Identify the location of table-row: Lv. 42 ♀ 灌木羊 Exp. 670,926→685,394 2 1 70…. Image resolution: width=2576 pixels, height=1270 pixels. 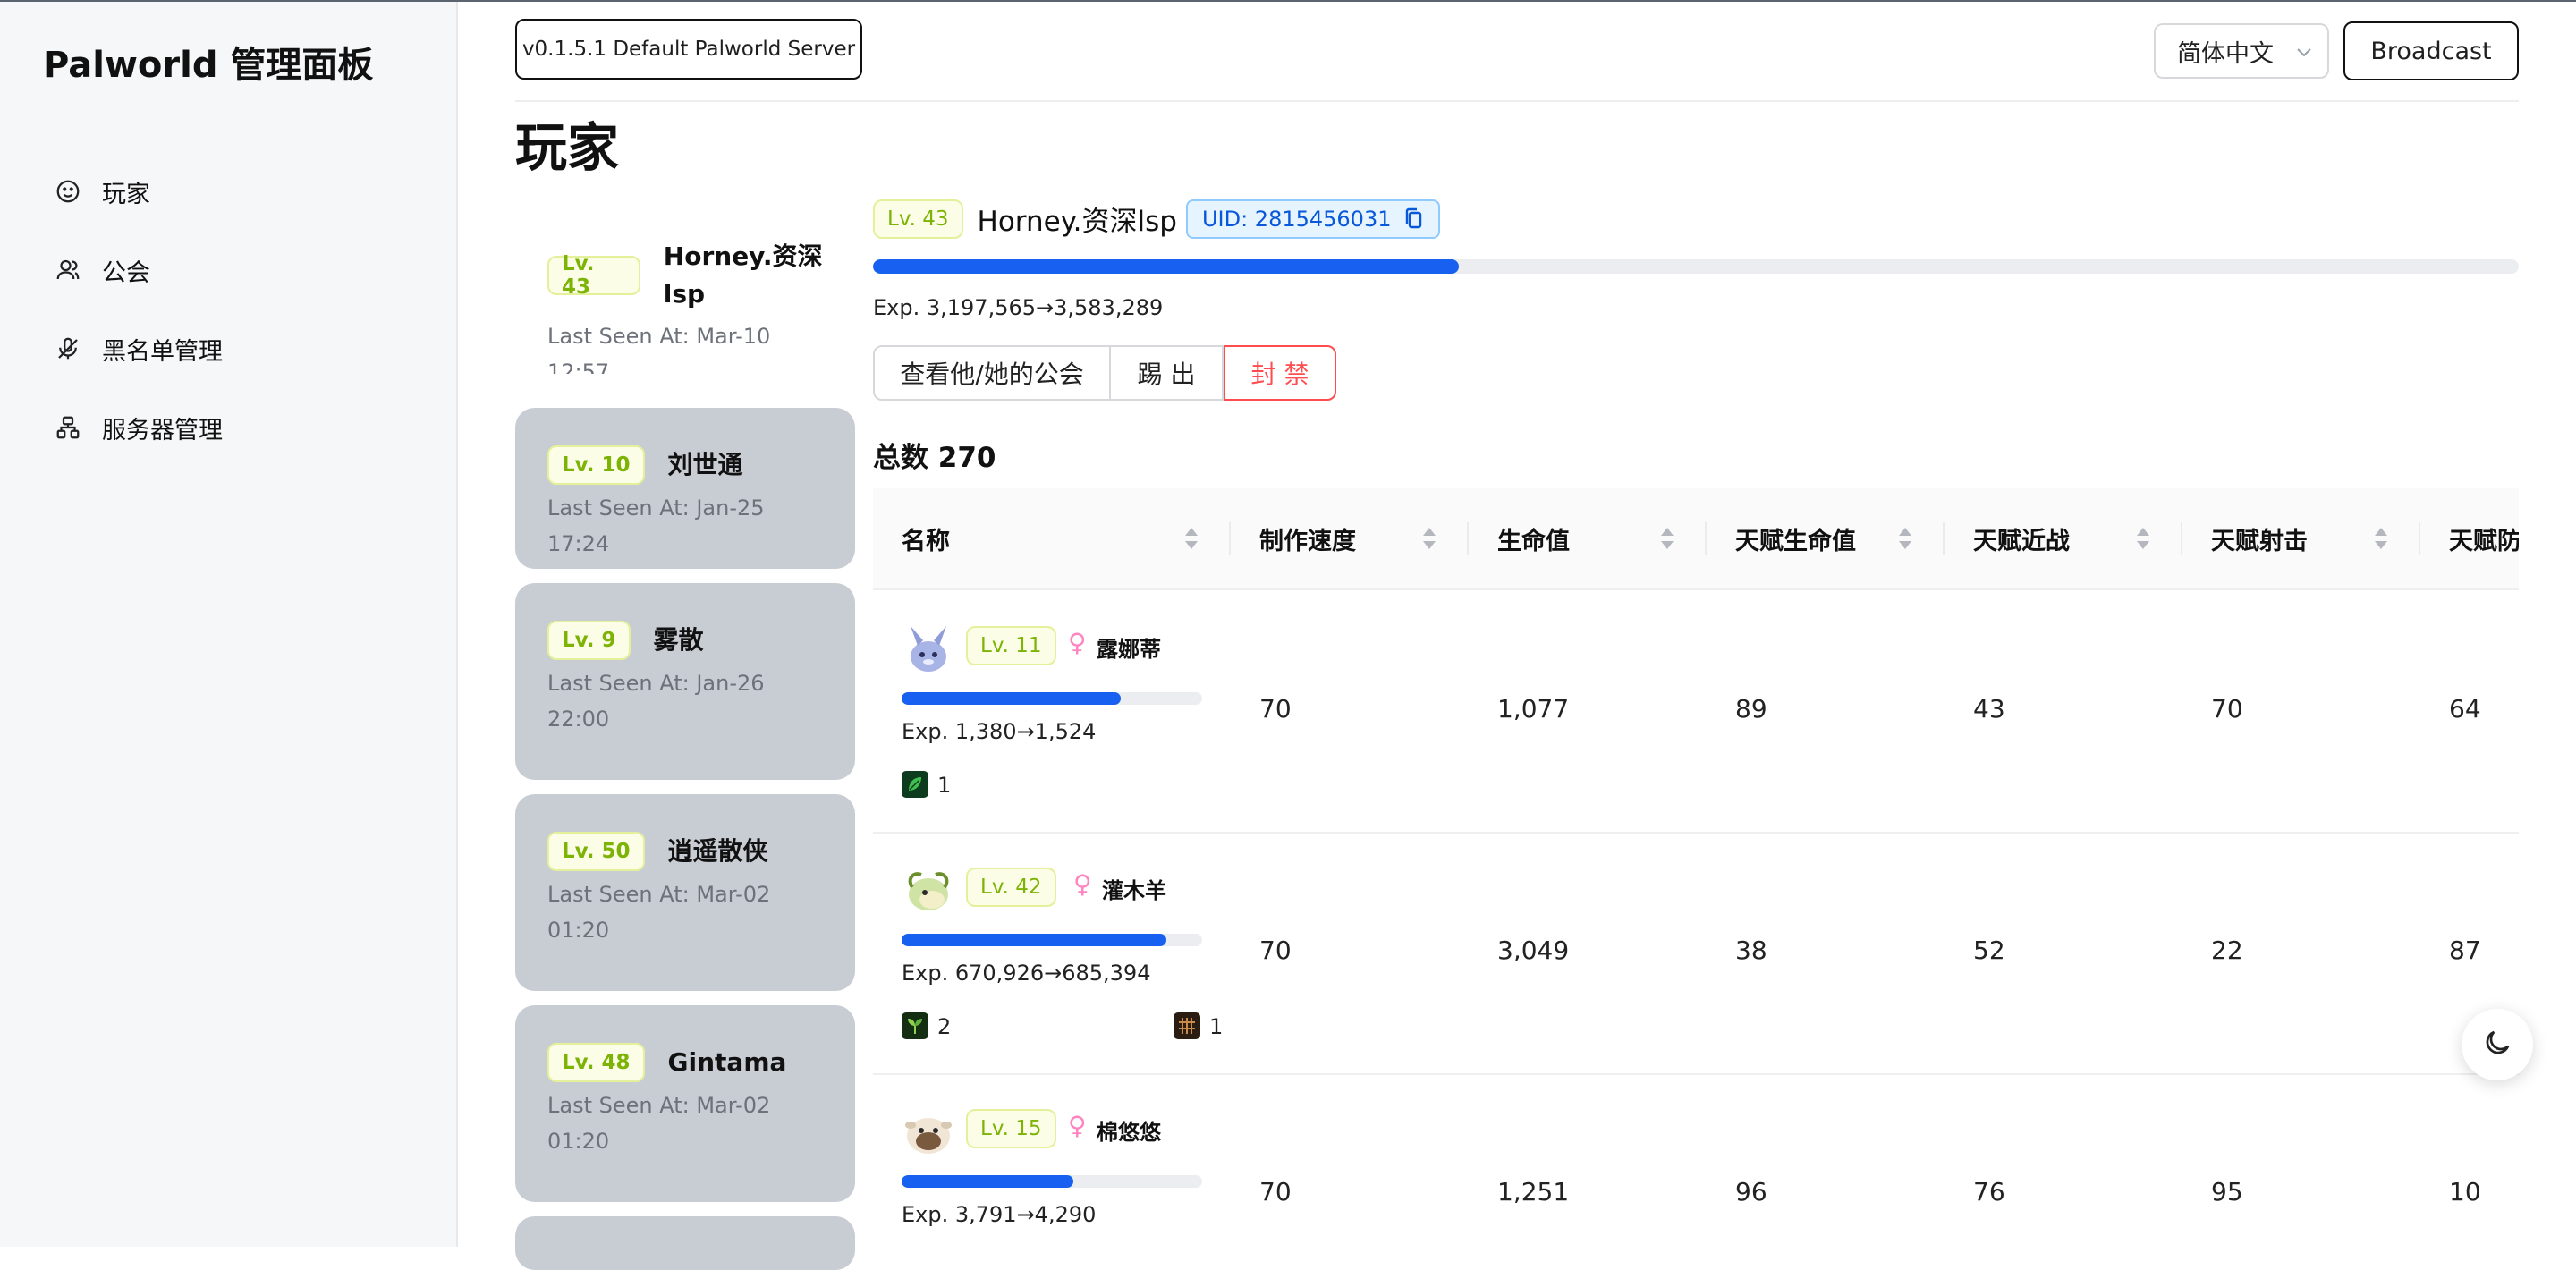
(1696, 954).